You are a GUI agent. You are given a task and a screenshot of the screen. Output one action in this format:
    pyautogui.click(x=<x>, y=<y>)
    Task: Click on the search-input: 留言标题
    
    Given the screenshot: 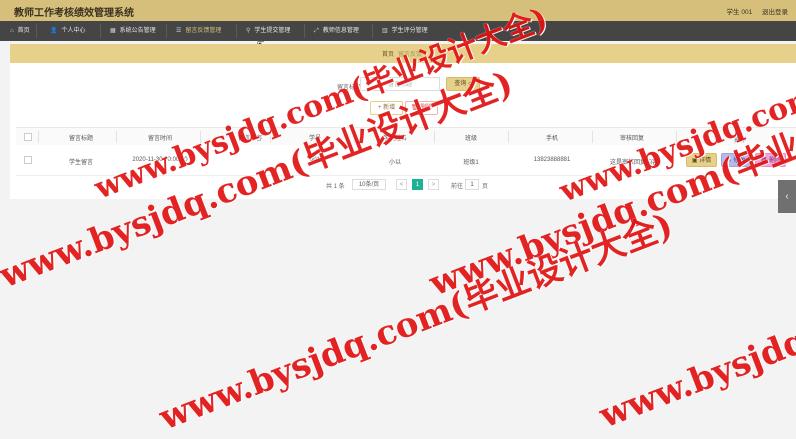 What is the action you would take?
    pyautogui.click(x=400, y=84)
    